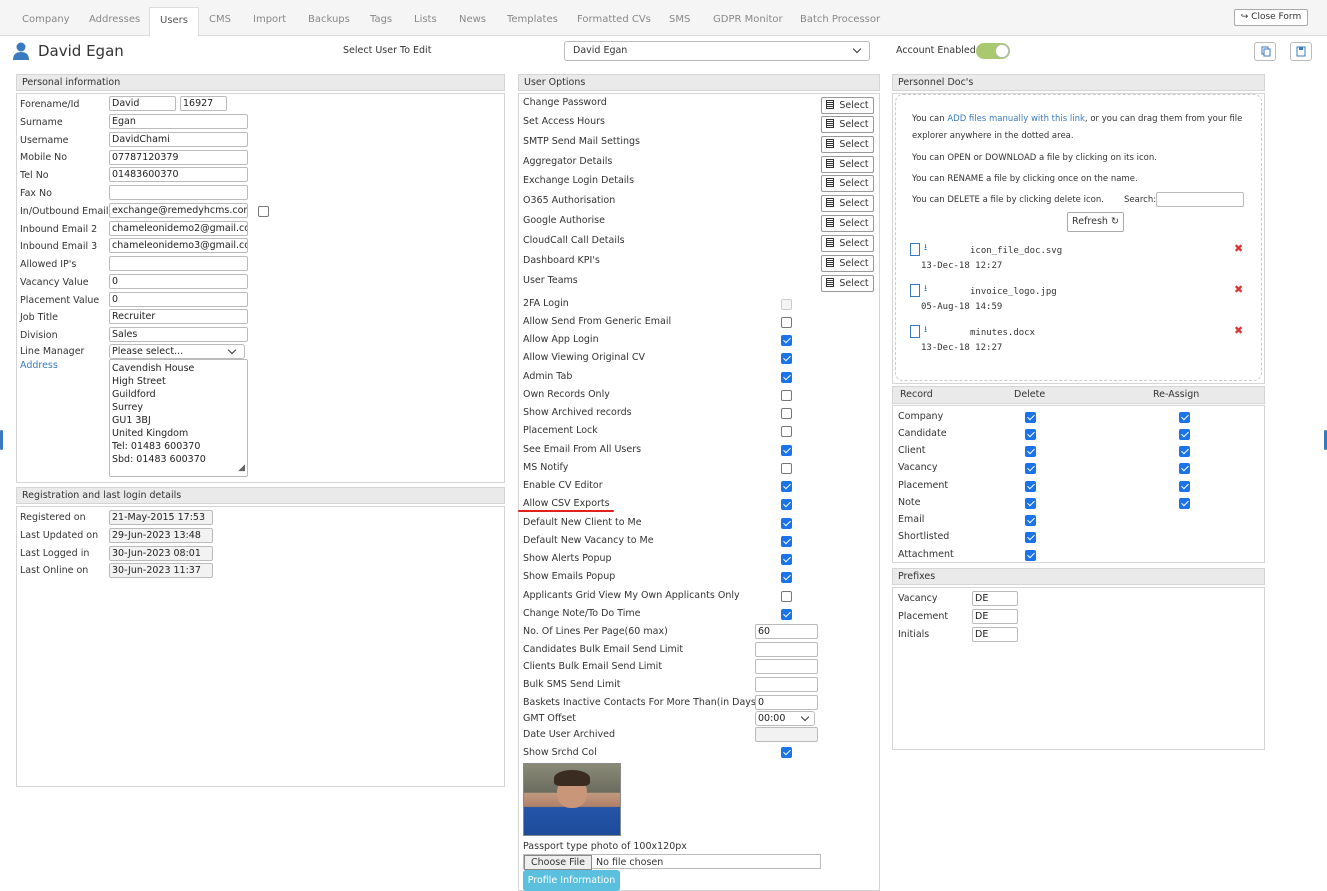  I want to click on checkbox-show-alerts-popup, so click(786, 559).